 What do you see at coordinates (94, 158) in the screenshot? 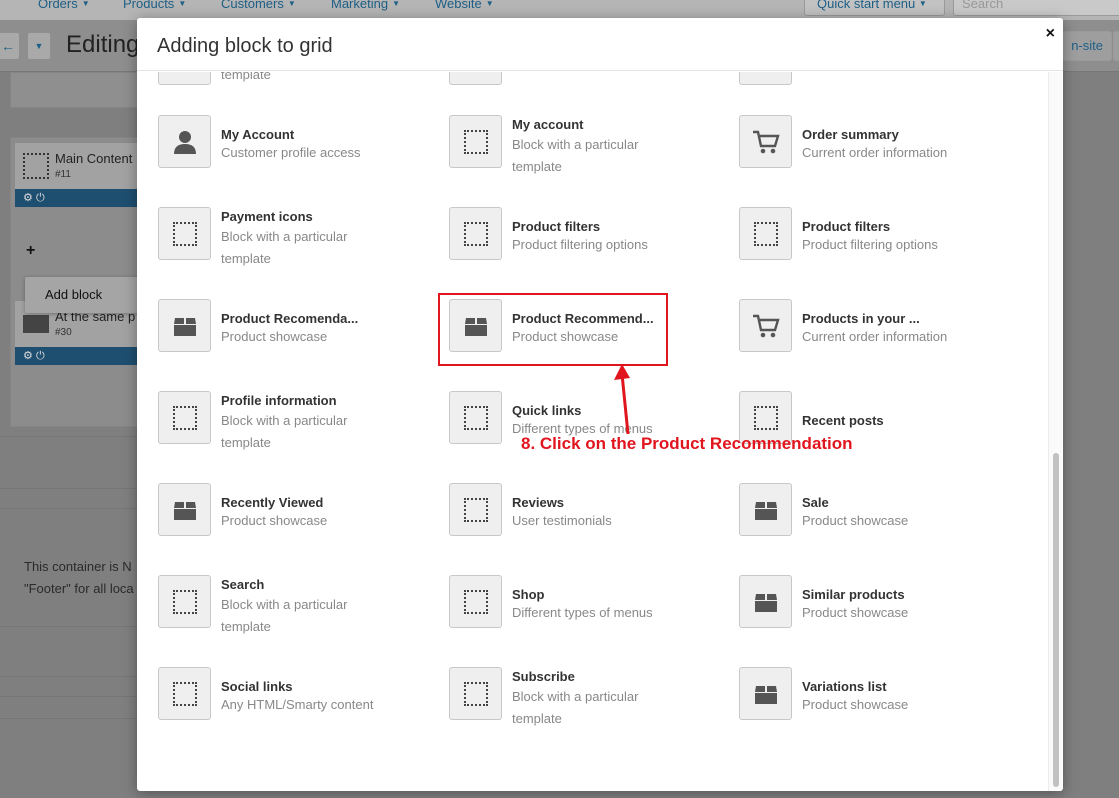
I see `block-title: Main Content` at bounding box center [94, 158].